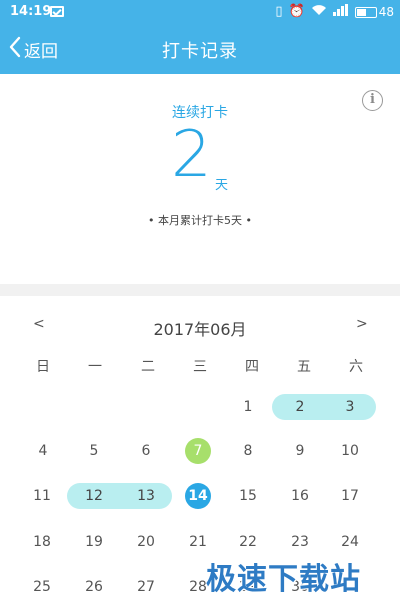 The width and height of the screenshot is (400, 608). I want to click on alarm-icon: ⏰, so click(296, 11).